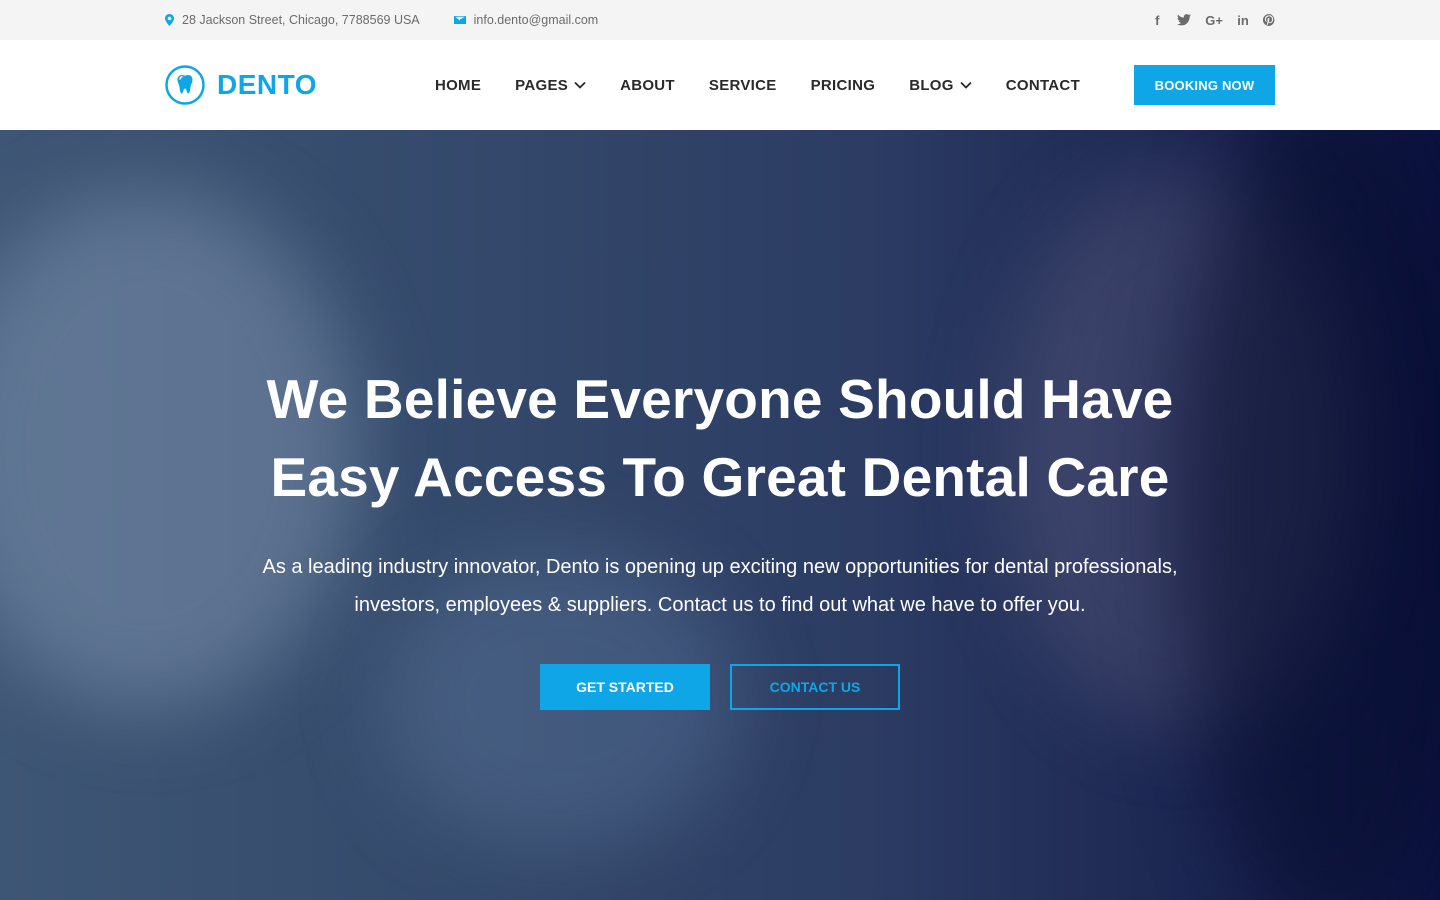 This screenshot has width=1440, height=900. What do you see at coordinates (940, 85) in the screenshot?
I see `nav-item-blog: BLOG` at bounding box center [940, 85].